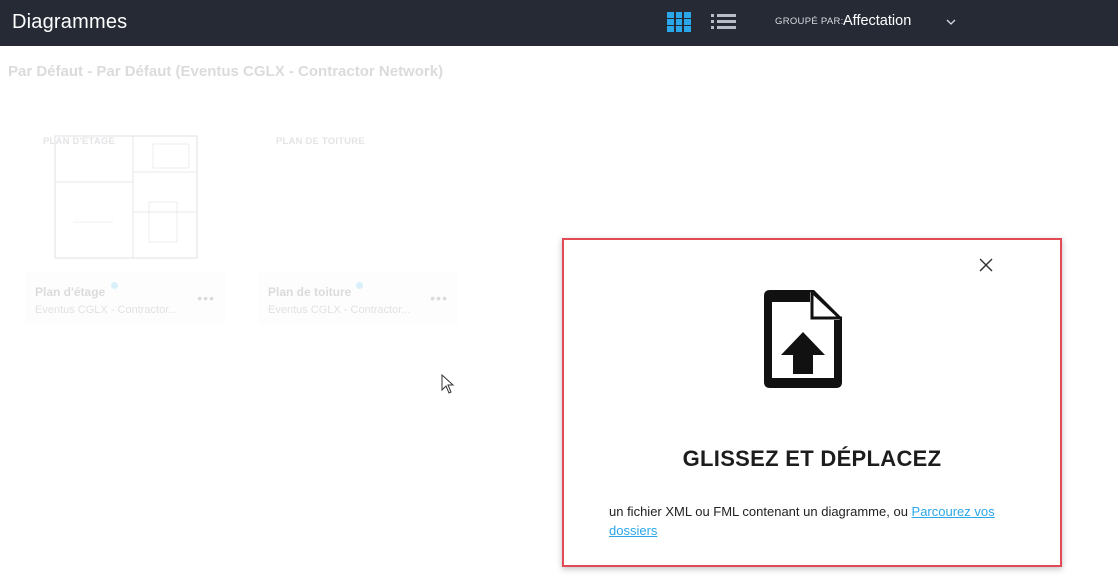 This screenshot has height=577, width=1118. What do you see at coordinates (559, 23) in the screenshot?
I see `top-bar: Diagrammes GROUPÉ PAR: Affectation` at bounding box center [559, 23].